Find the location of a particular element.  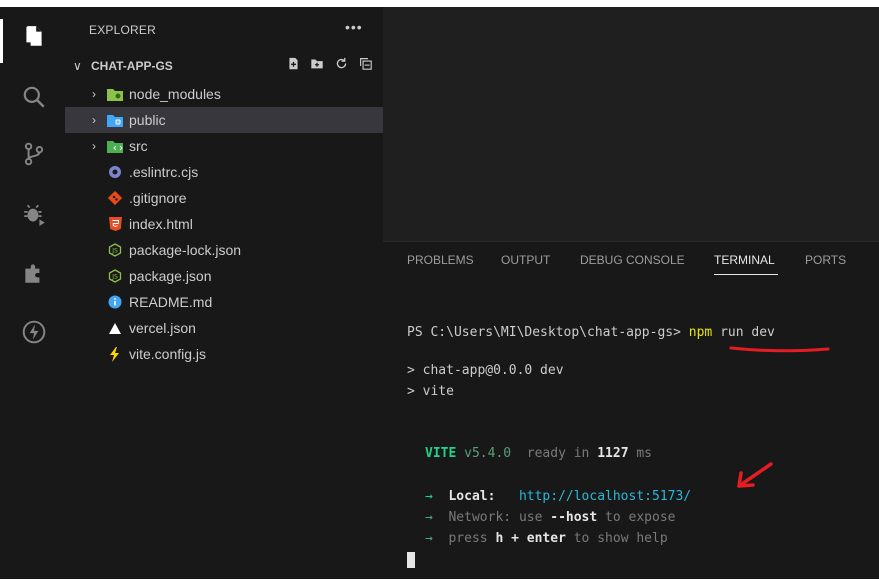

node-folder-icon is located at coordinates (115, 94).